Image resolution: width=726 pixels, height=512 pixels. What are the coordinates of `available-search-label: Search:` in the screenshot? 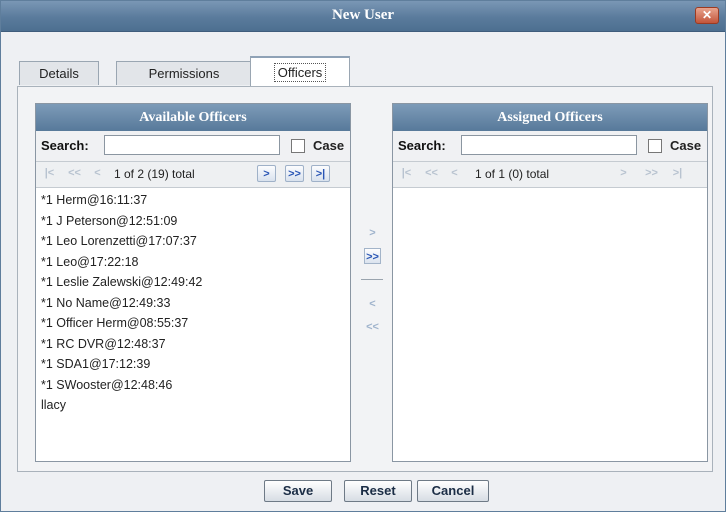 It's located at (65, 145).